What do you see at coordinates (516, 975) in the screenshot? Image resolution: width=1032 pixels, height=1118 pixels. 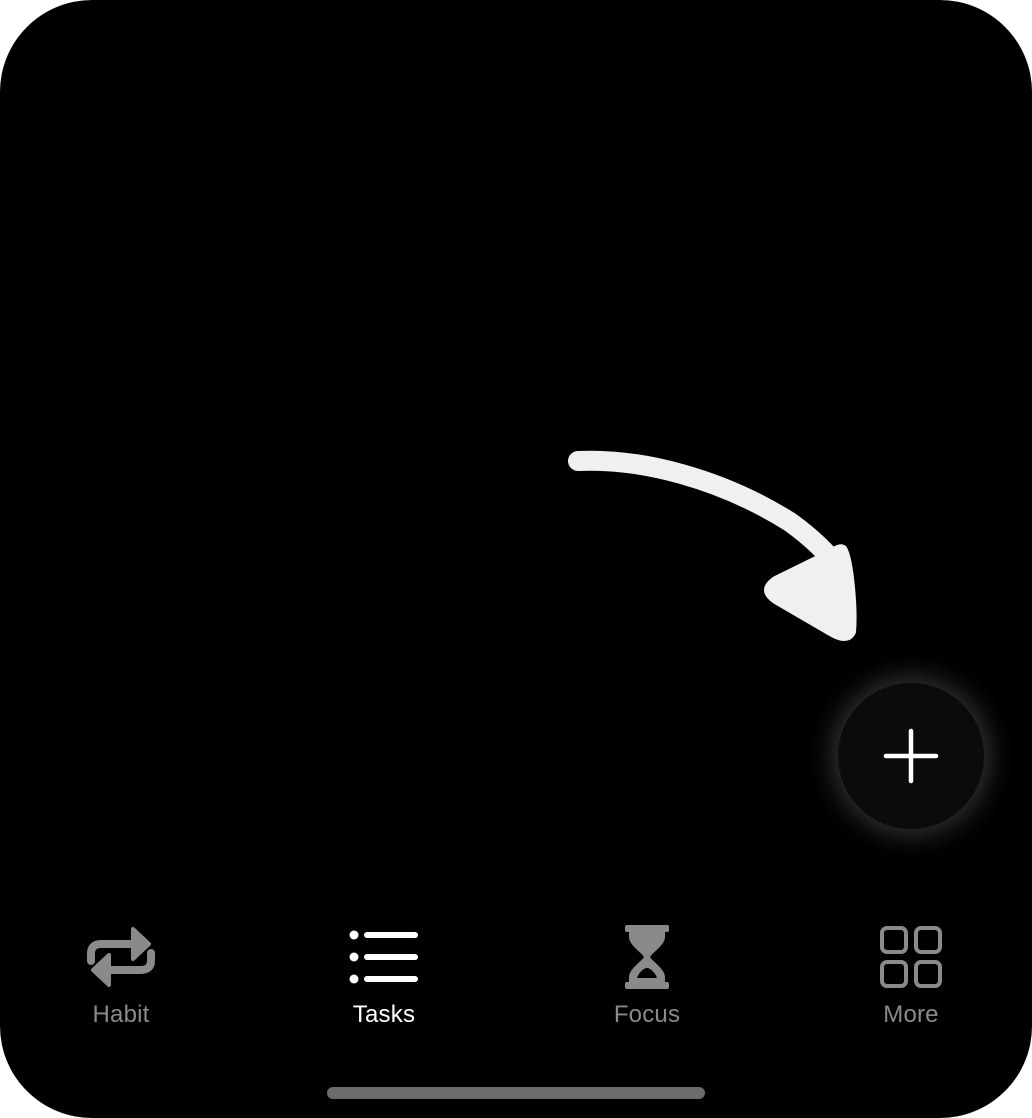 I see `bottom-tab-bar: Habit Tasks Focus More` at bounding box center [516, 975].